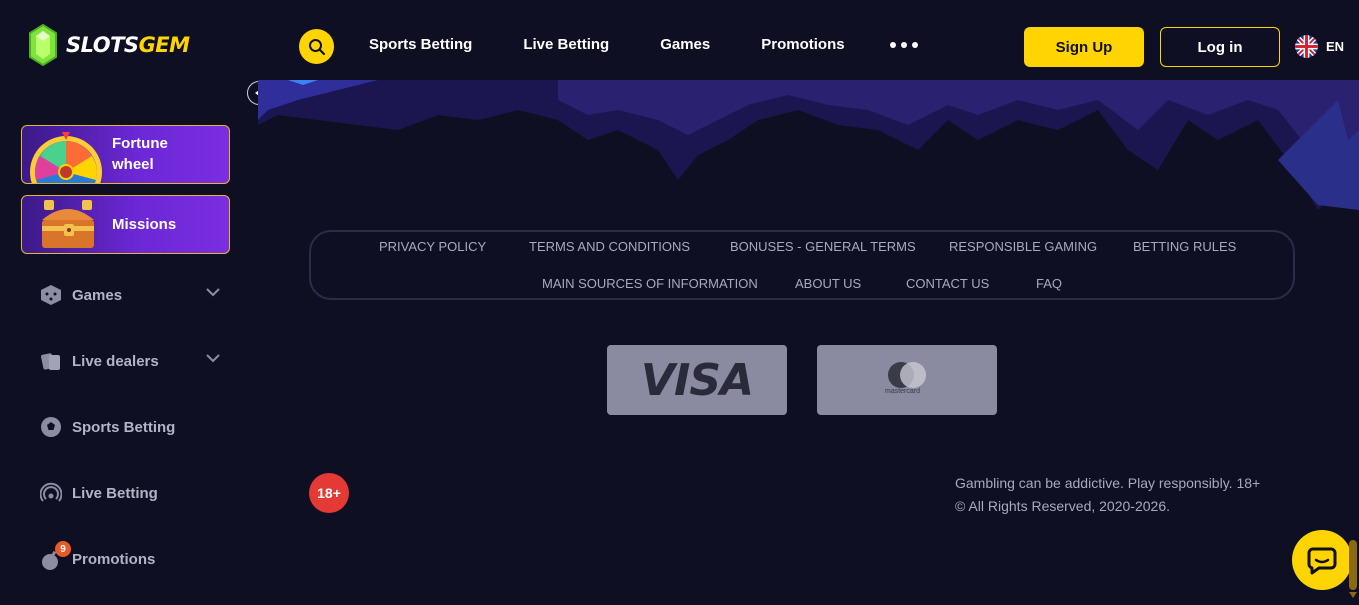 The height and width of the screenshot is (605, 1359). Describe the element at coordinates (128, 45) in the screenshot. I see `logo-wordmark: SLOTSGEM` at that location.